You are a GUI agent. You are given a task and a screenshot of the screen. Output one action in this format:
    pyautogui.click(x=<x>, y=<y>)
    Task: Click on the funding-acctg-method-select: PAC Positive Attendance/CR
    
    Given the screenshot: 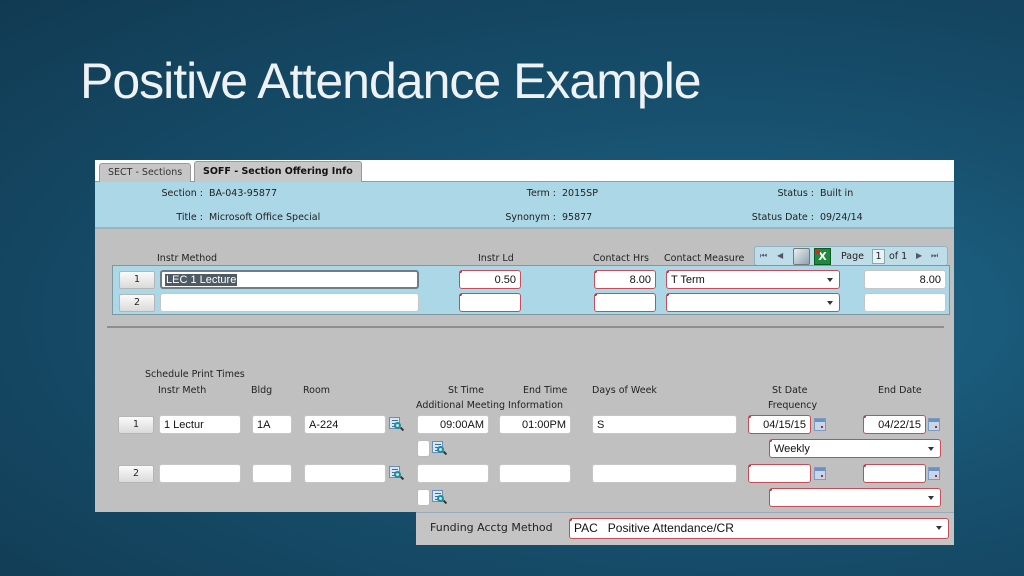 What is the action you would take?
    pyautogui.click(x=759, y=528)
    